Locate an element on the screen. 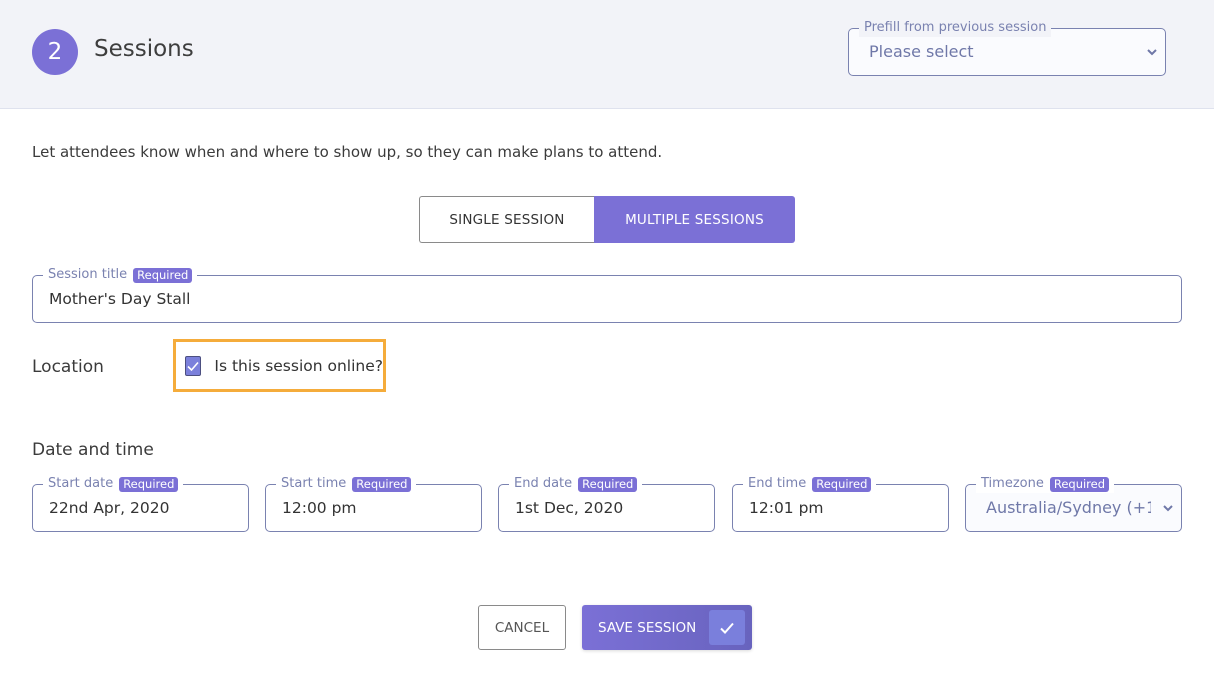  end-date-input: 1st Dec, 2020 is located at coordinates (569, 508).